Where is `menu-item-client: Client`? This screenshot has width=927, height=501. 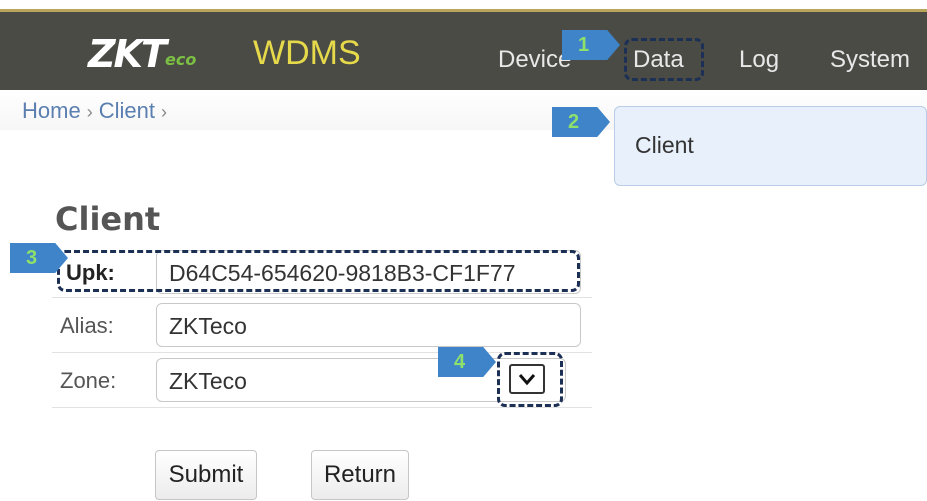 menu-item-client: Client is located at coordinates (664, 145).